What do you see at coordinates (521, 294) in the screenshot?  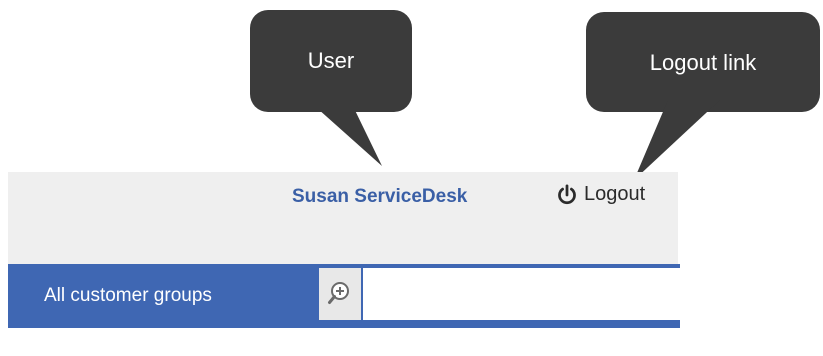 I see `search-input` at bounding box center [521, 294].